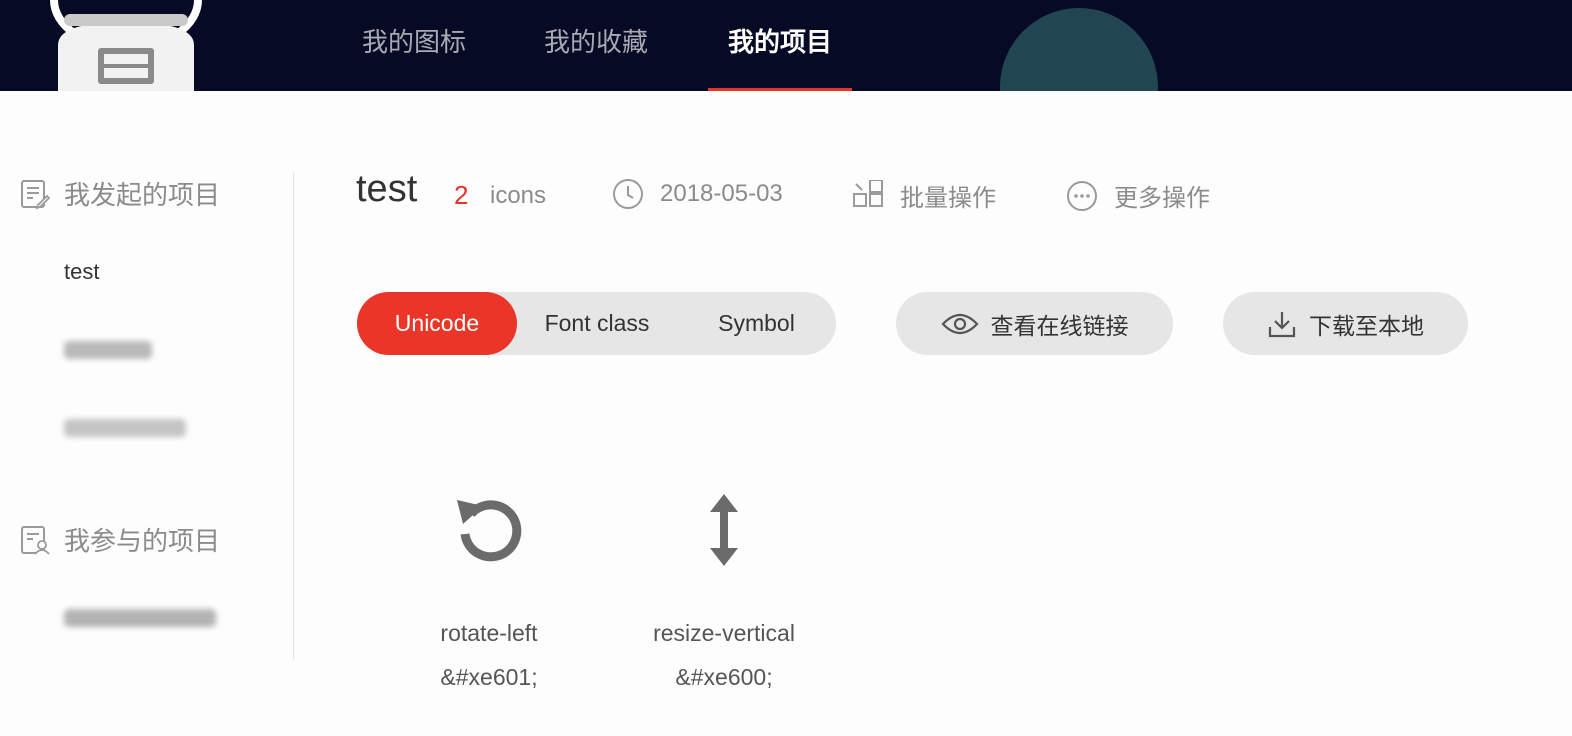  What do you see at coordinates (142, 541) in the screenshot?
I see `joined-projects-title: 我参与的项目` at bounding box center [142, 541].